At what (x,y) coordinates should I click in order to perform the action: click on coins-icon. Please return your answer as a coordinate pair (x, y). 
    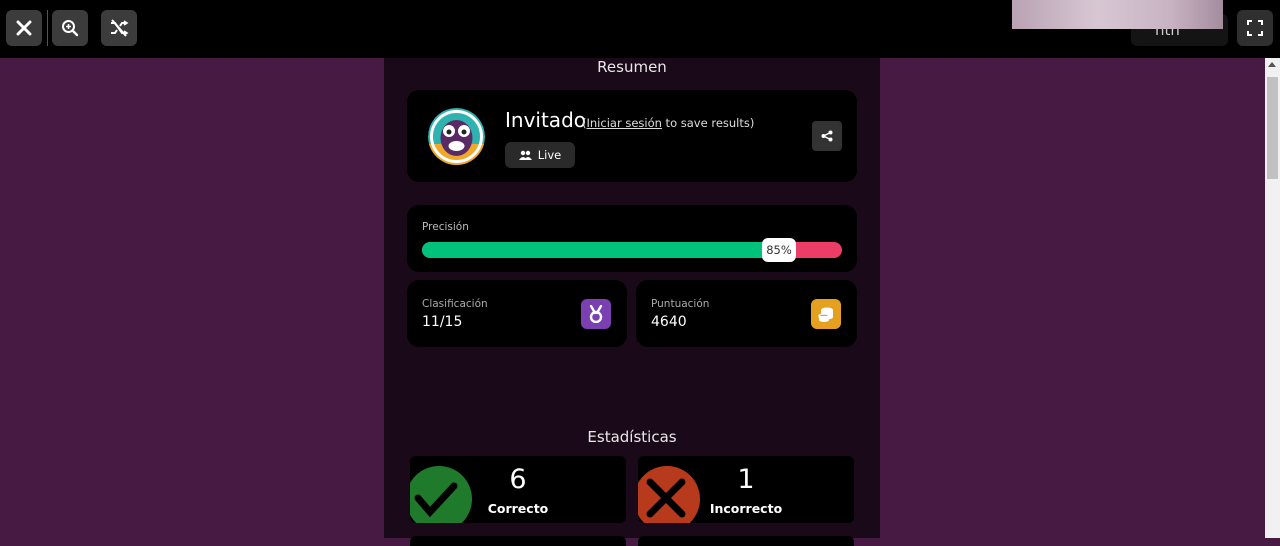
    Looking at the image, I should click on (825, 314).